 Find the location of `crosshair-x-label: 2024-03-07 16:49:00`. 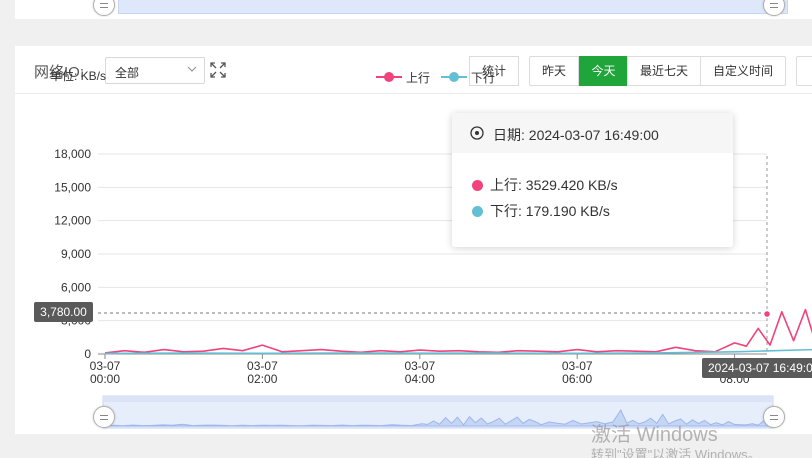

crosshair-x-label: 2024-03-07 16:49:00 is located at coordinates (757, 368).